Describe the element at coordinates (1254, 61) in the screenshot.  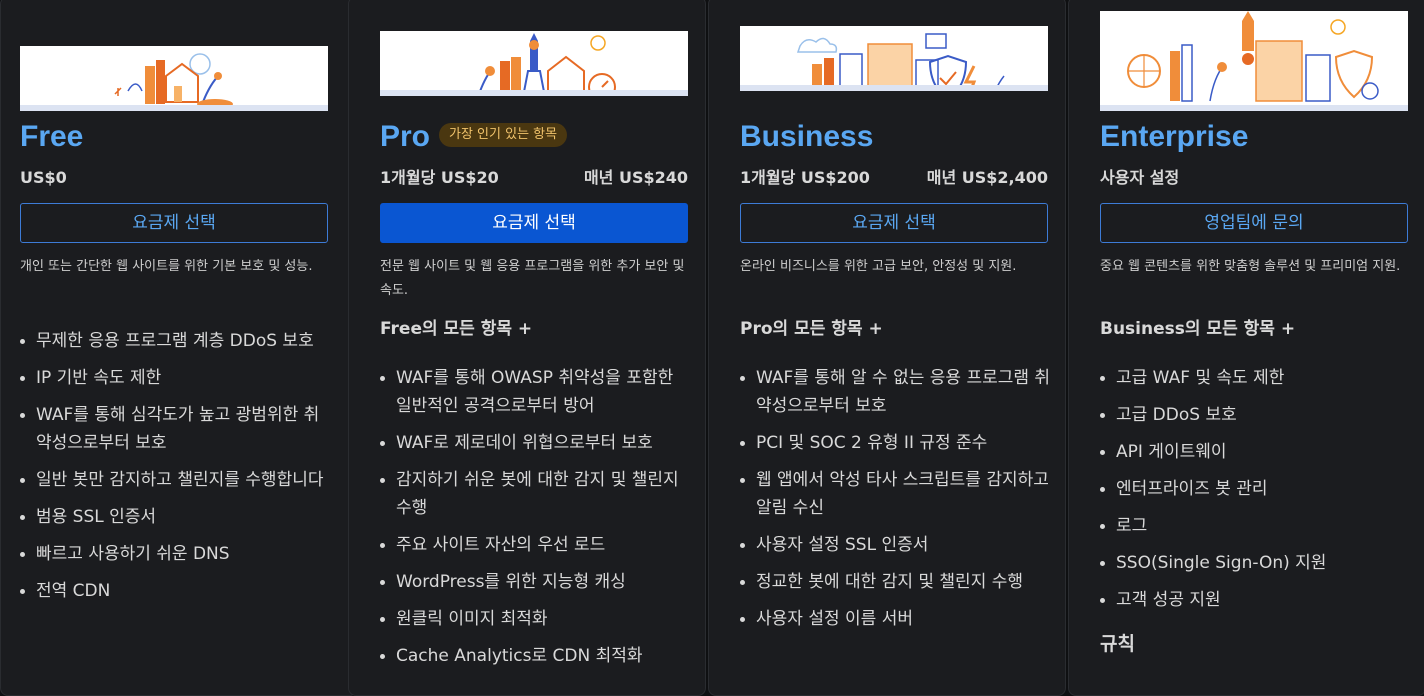
I see `enterprise-illustration` at that location.